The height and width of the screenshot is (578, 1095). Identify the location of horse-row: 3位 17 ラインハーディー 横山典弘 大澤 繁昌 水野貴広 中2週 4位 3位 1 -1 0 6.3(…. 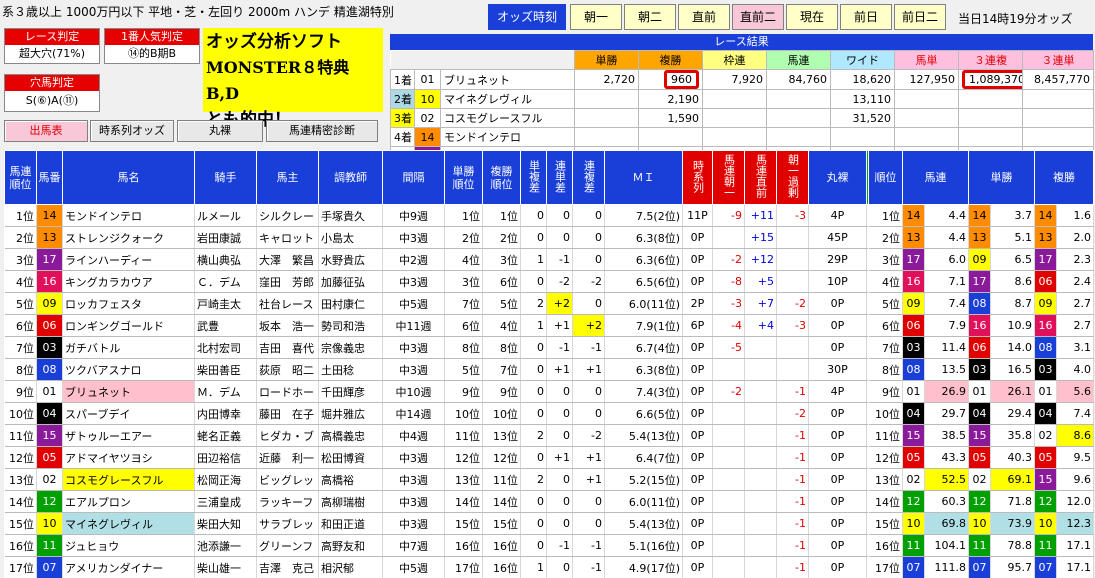
(449, 259).